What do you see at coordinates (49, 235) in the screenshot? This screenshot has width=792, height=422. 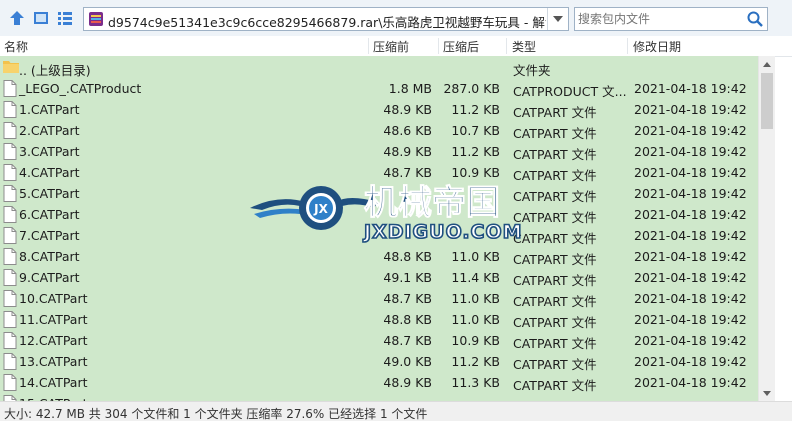 I see `file-name: 7.CATPart` at bounding box center [49, 235].